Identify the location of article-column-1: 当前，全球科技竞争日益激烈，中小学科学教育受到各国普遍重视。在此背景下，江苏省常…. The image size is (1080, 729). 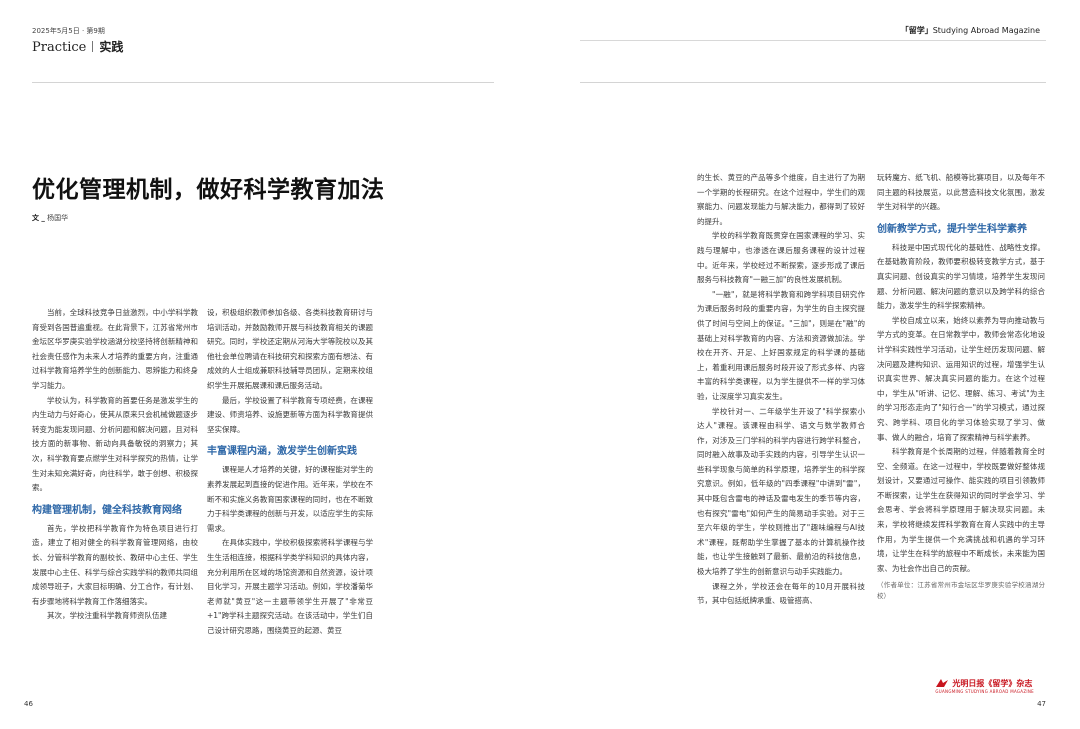
(115, 498).